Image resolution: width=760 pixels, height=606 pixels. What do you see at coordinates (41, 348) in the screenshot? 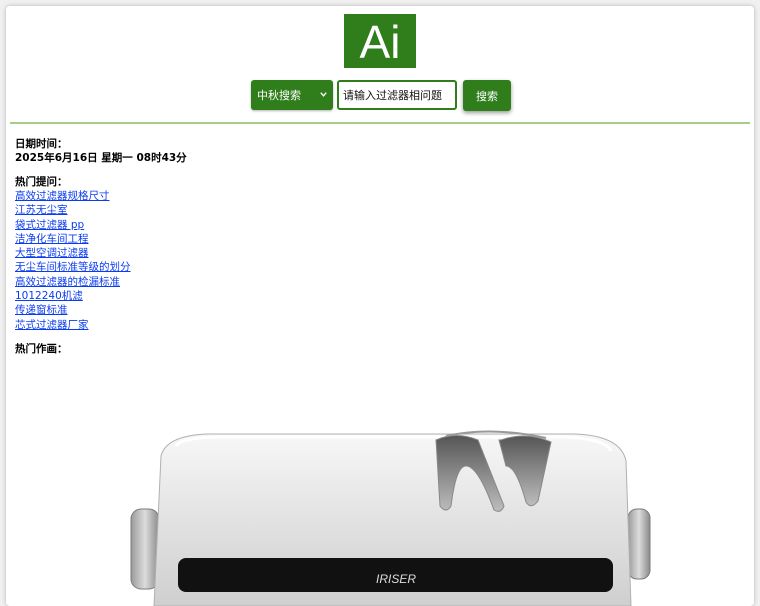
I see `hot-art-label: 热门作画：` at bounding box center [41, 348].